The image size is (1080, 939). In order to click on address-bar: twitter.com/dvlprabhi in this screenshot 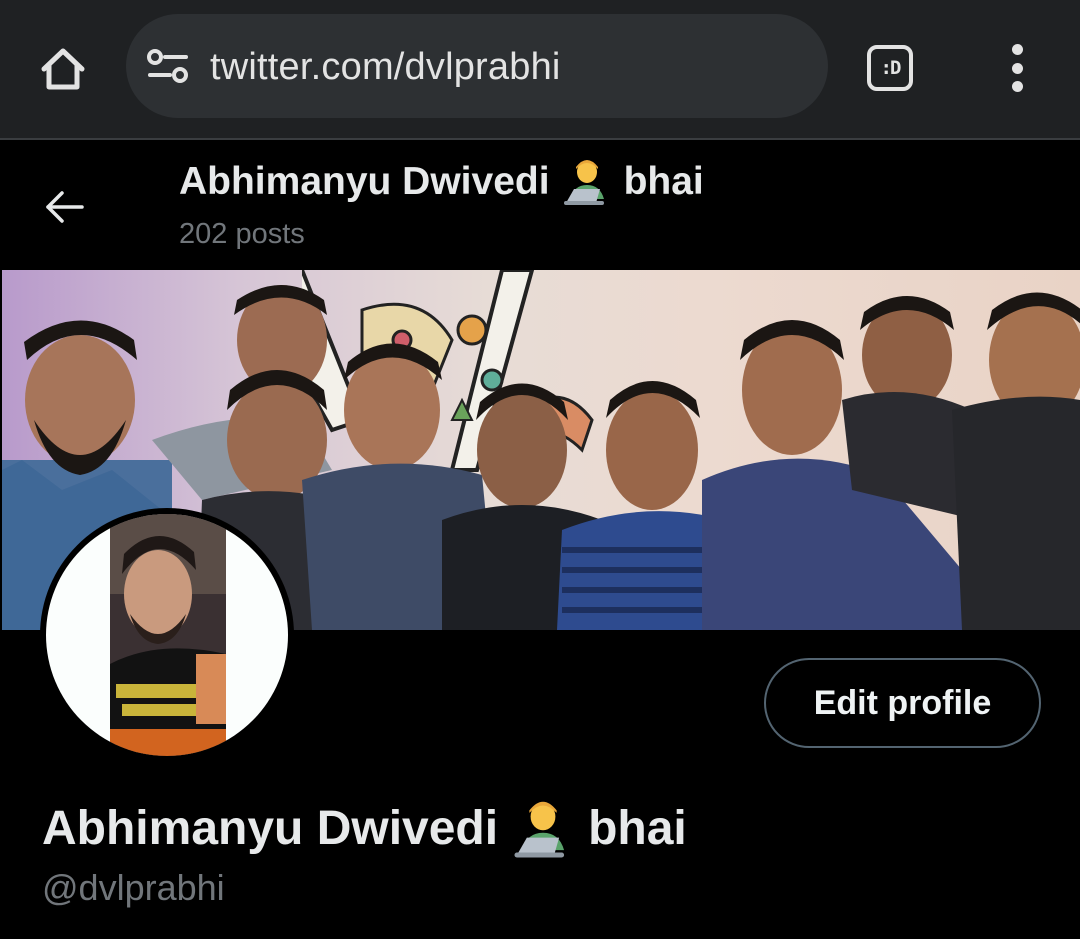, I will do `click(477, 66)`.